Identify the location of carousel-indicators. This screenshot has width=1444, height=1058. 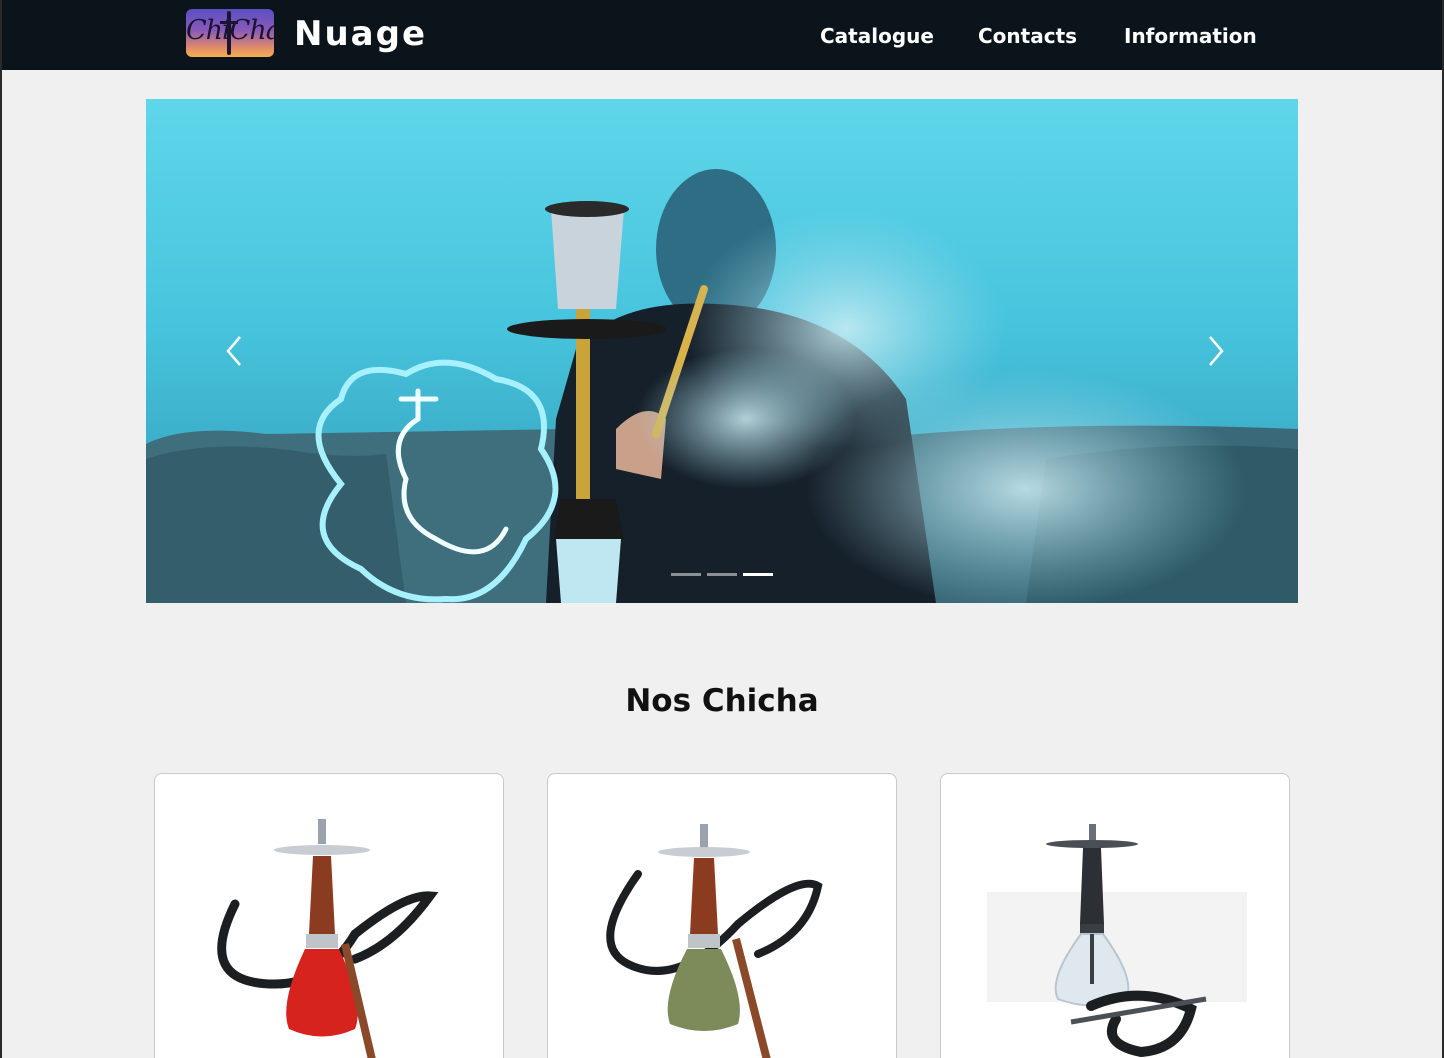
(722, 574).